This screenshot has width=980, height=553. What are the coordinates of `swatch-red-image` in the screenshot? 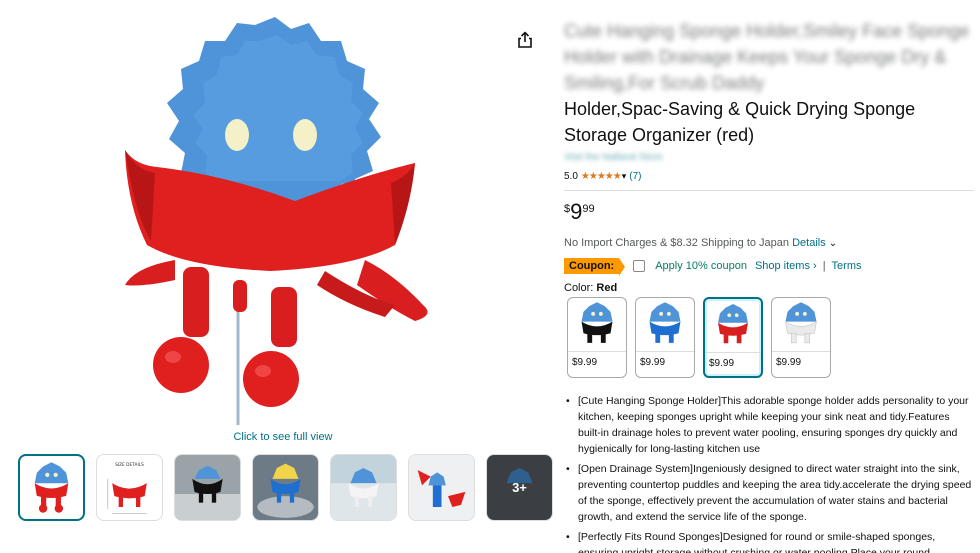 It's located at (733, 324).